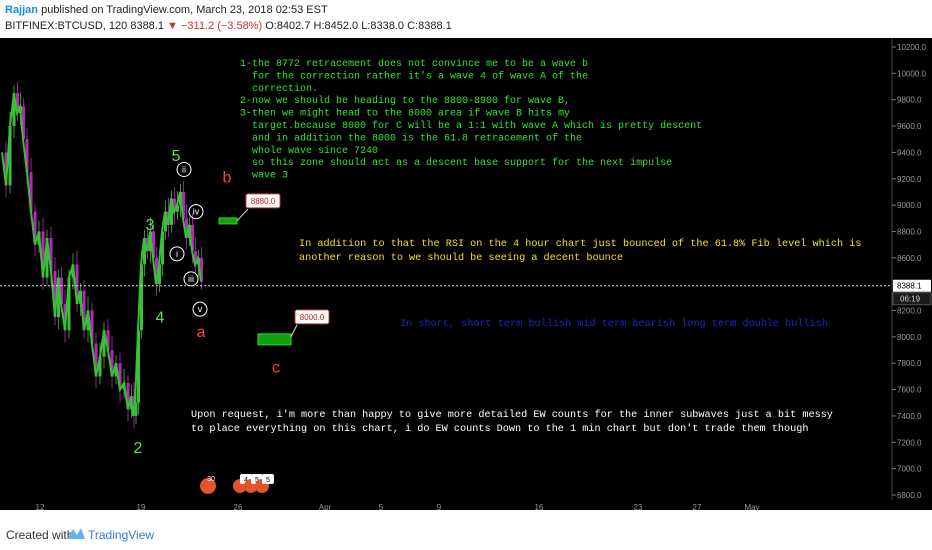  Describe the element at coordinates (909, 363) in the screenshot. I see `y-tick-label: 7800.0` at that location.